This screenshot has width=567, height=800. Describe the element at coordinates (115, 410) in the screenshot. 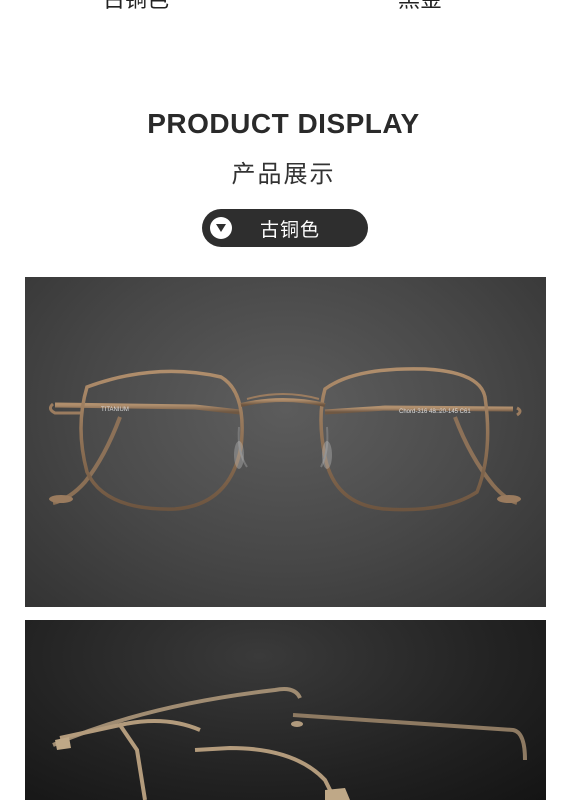

I see `temple-print-left: TITANIUM` at that location.